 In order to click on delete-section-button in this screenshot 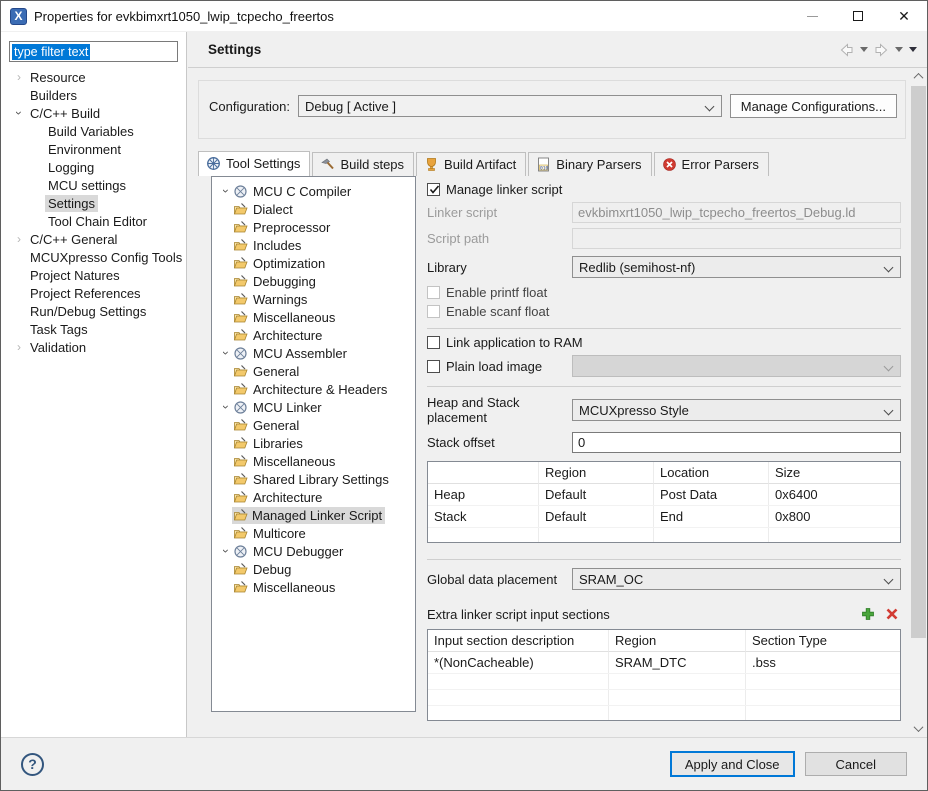, I will do `click(892, 614)`.